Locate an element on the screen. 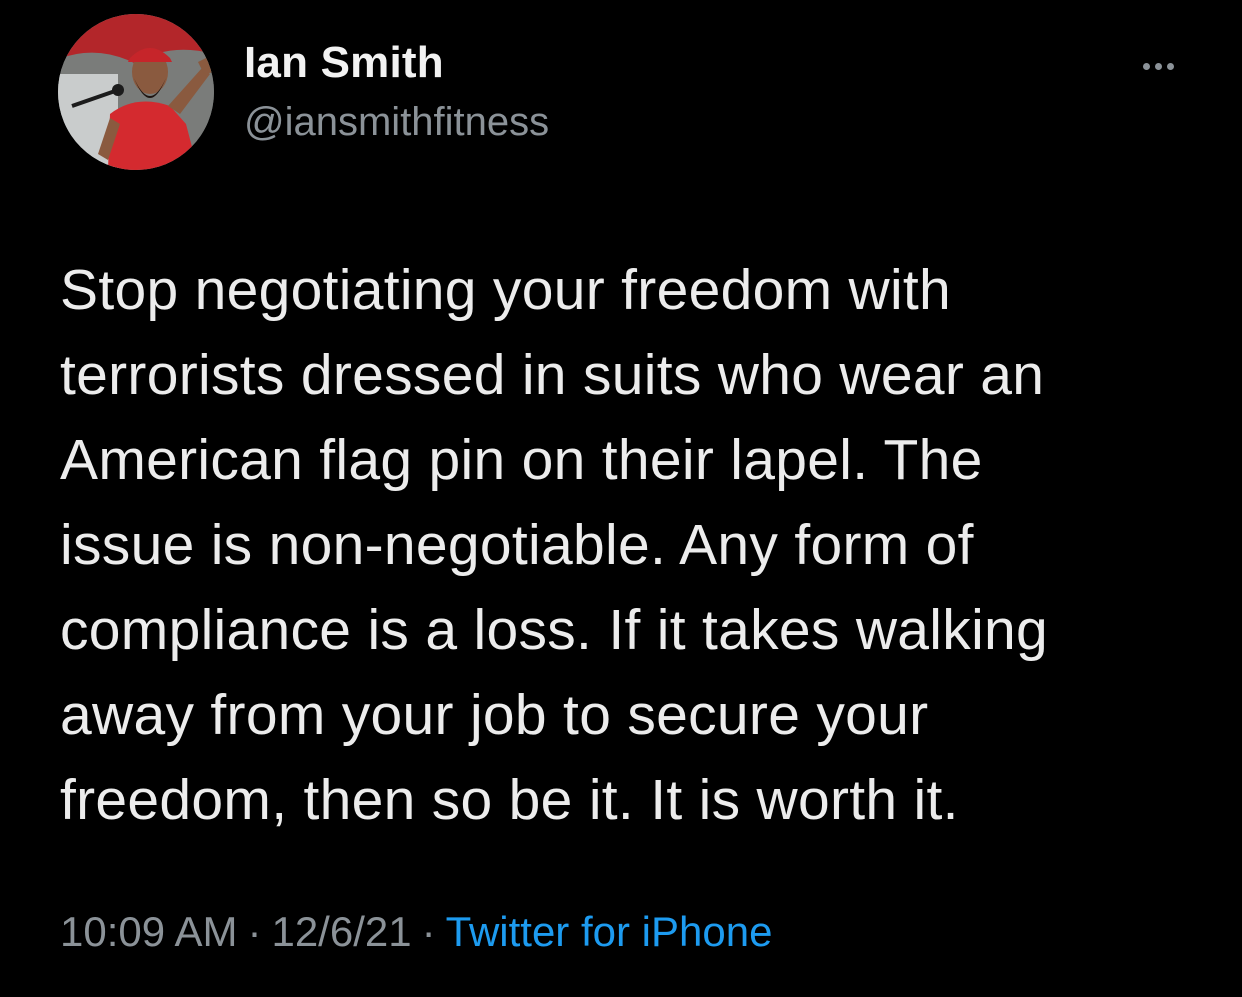  tweet-text-line: terrorists dressed in suits who wear an is located at coordinates (552, 375).